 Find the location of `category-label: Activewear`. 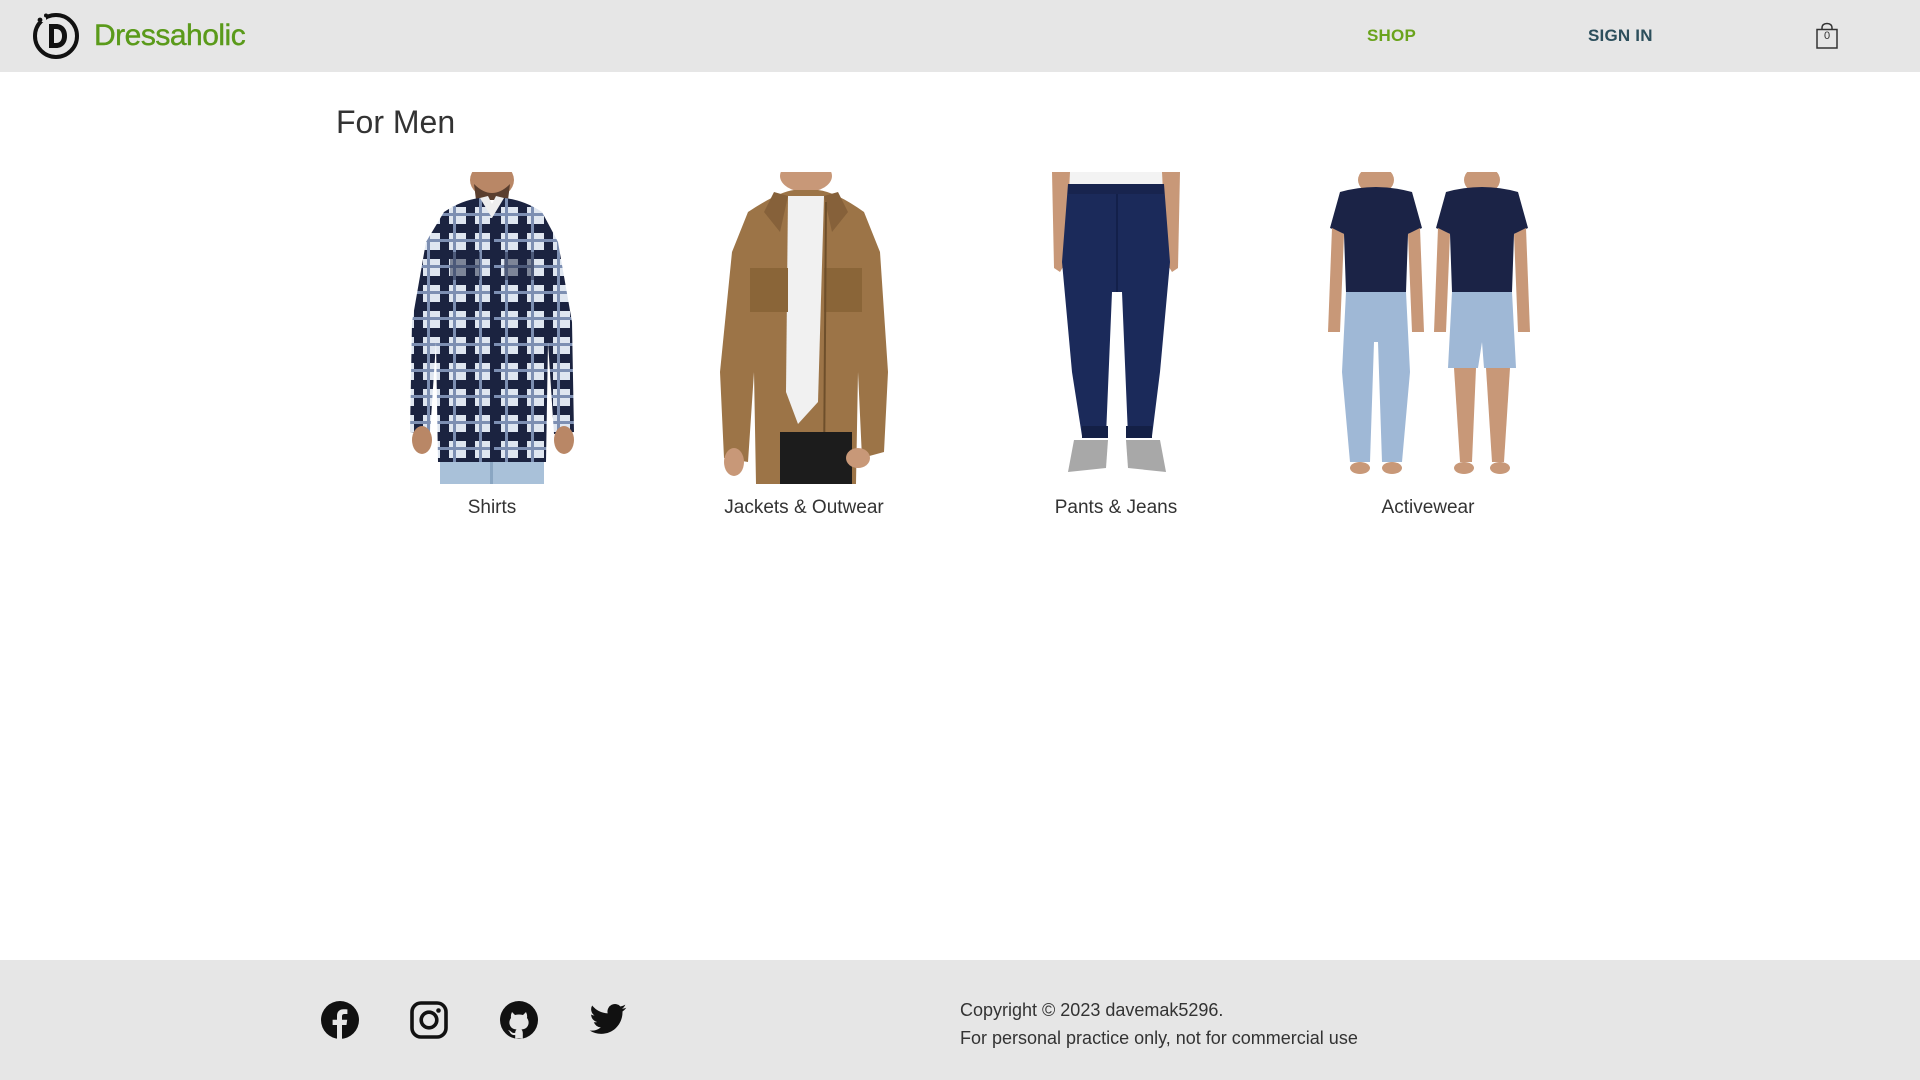

category-label: Activewear is located at coordinates (1428, 507).